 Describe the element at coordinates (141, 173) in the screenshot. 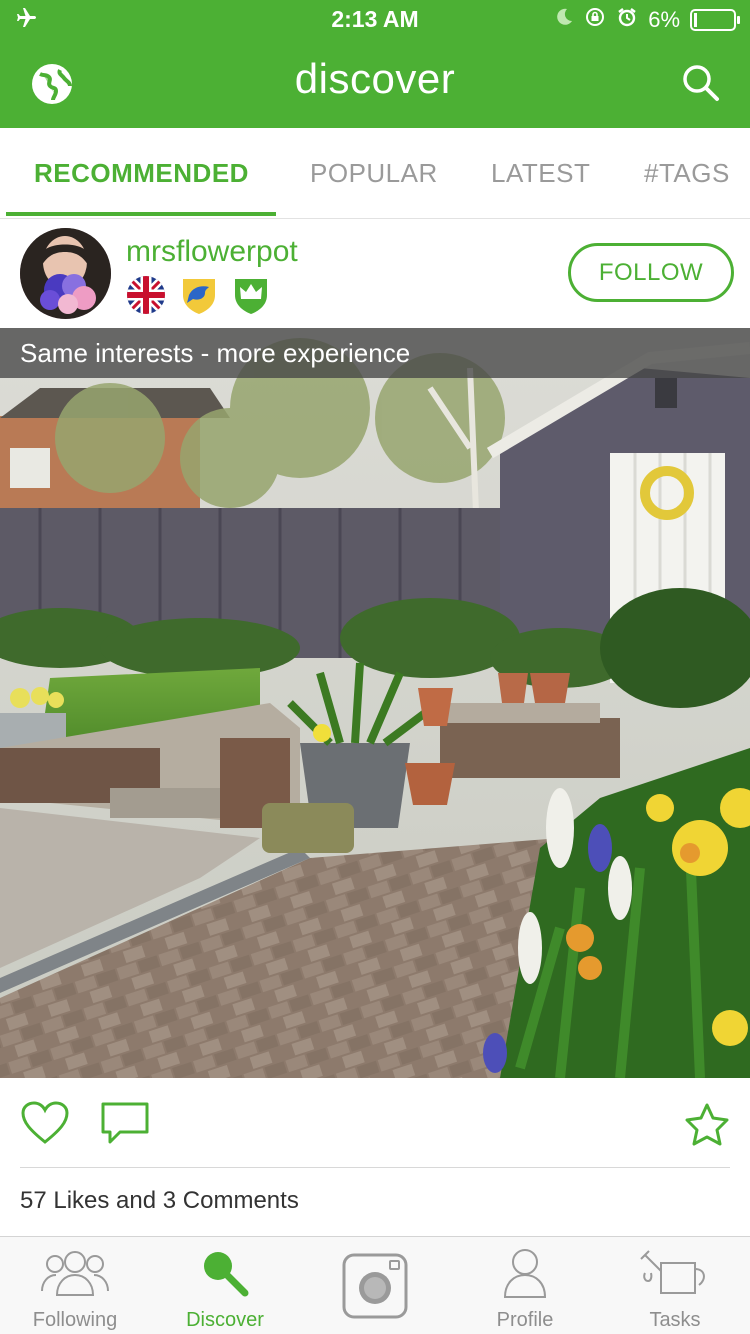

I see `tab-recommended: RECOMMENDED` at that location.